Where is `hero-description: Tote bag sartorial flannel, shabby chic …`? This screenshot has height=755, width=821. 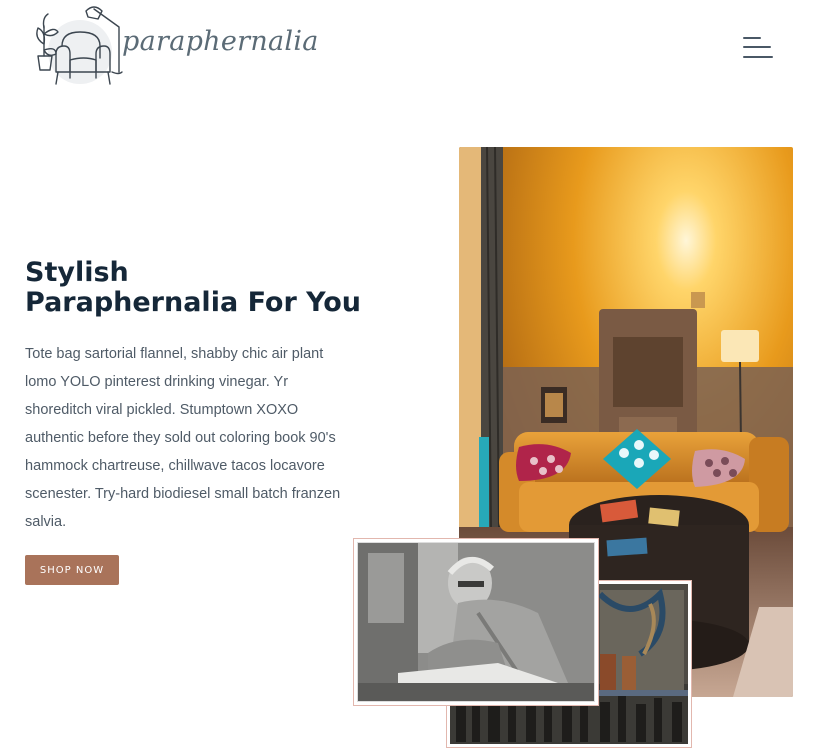 hero-description: Tote bag sartorial flannel, shabby chic … is located at coordinates (183, 438).